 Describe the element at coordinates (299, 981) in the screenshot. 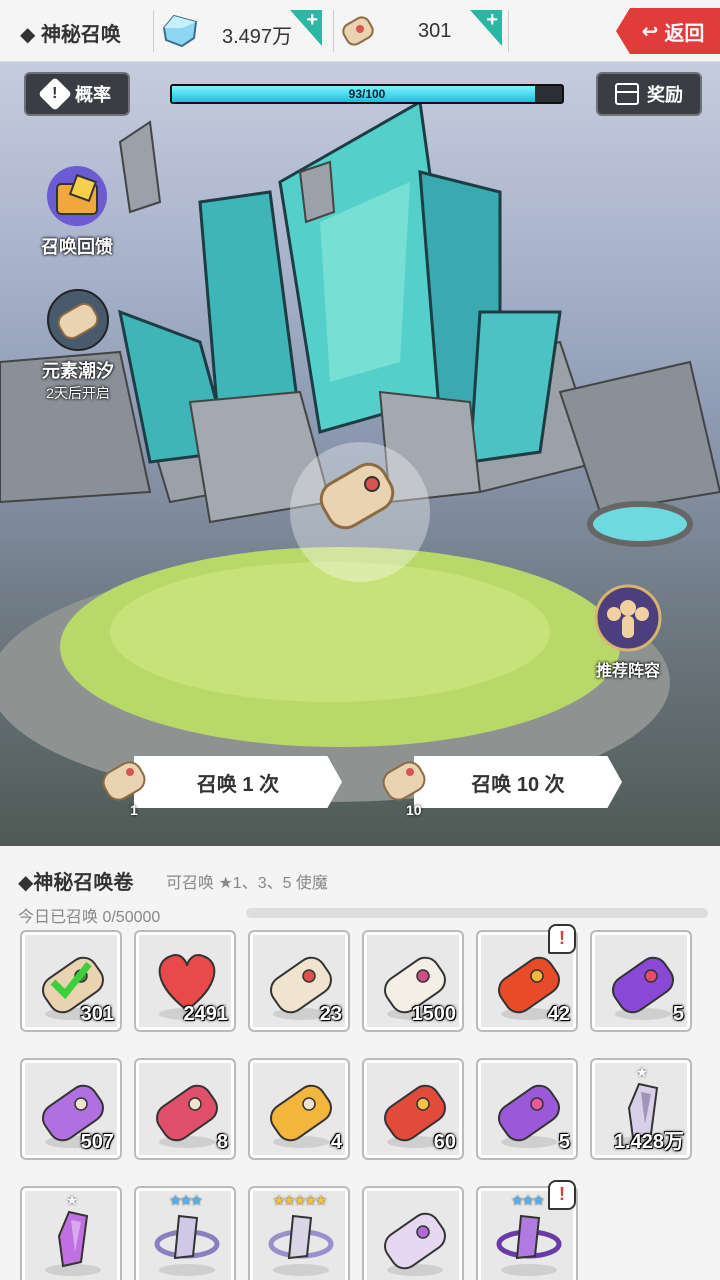

I see `item-tile: 23` at that location.